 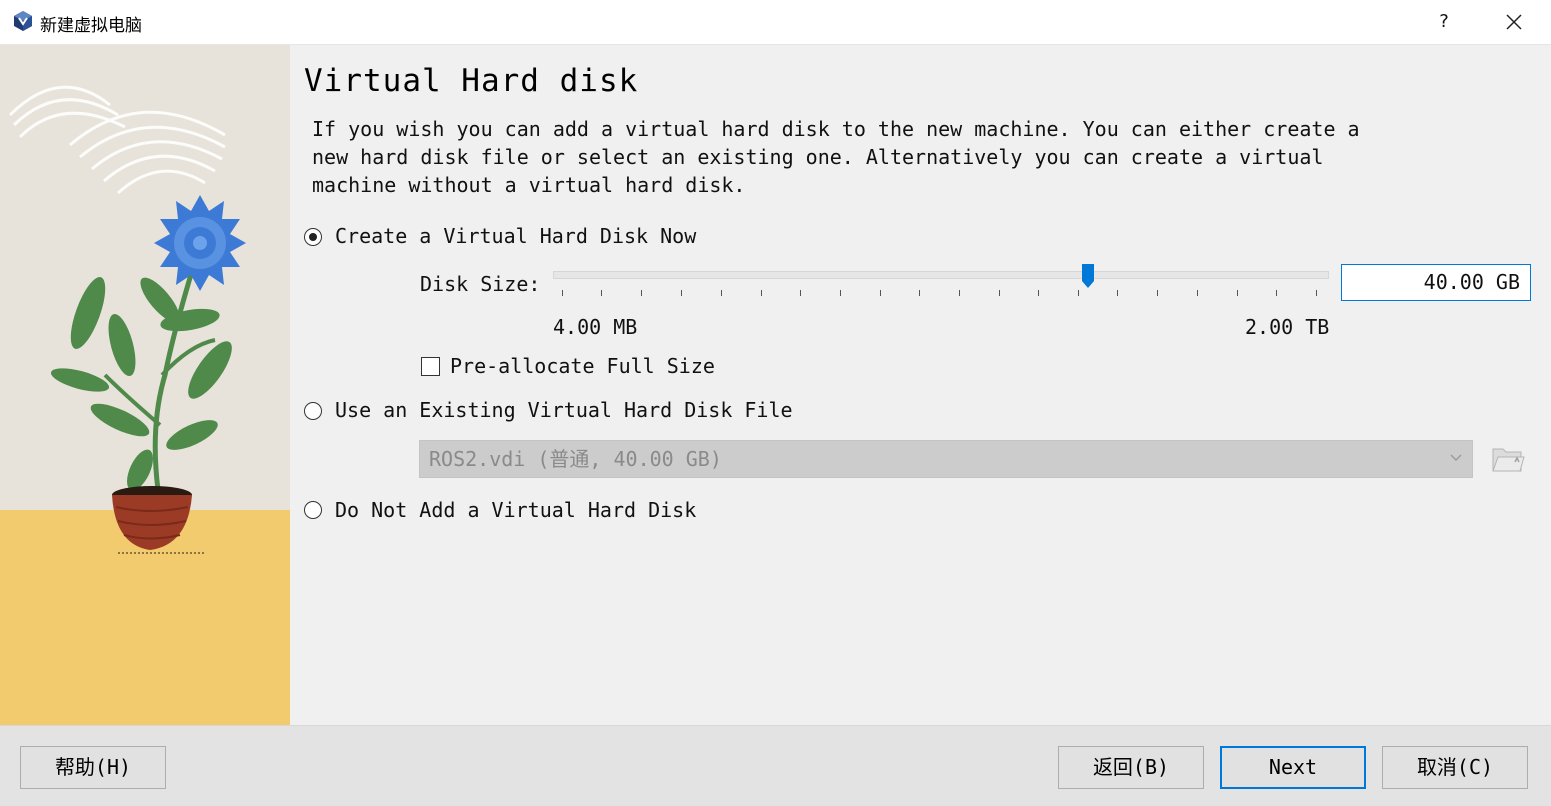 What do you see at coordinates (1514, 22) in the screenshot?
I see `close-icon` at bounding box center [1514, 22].